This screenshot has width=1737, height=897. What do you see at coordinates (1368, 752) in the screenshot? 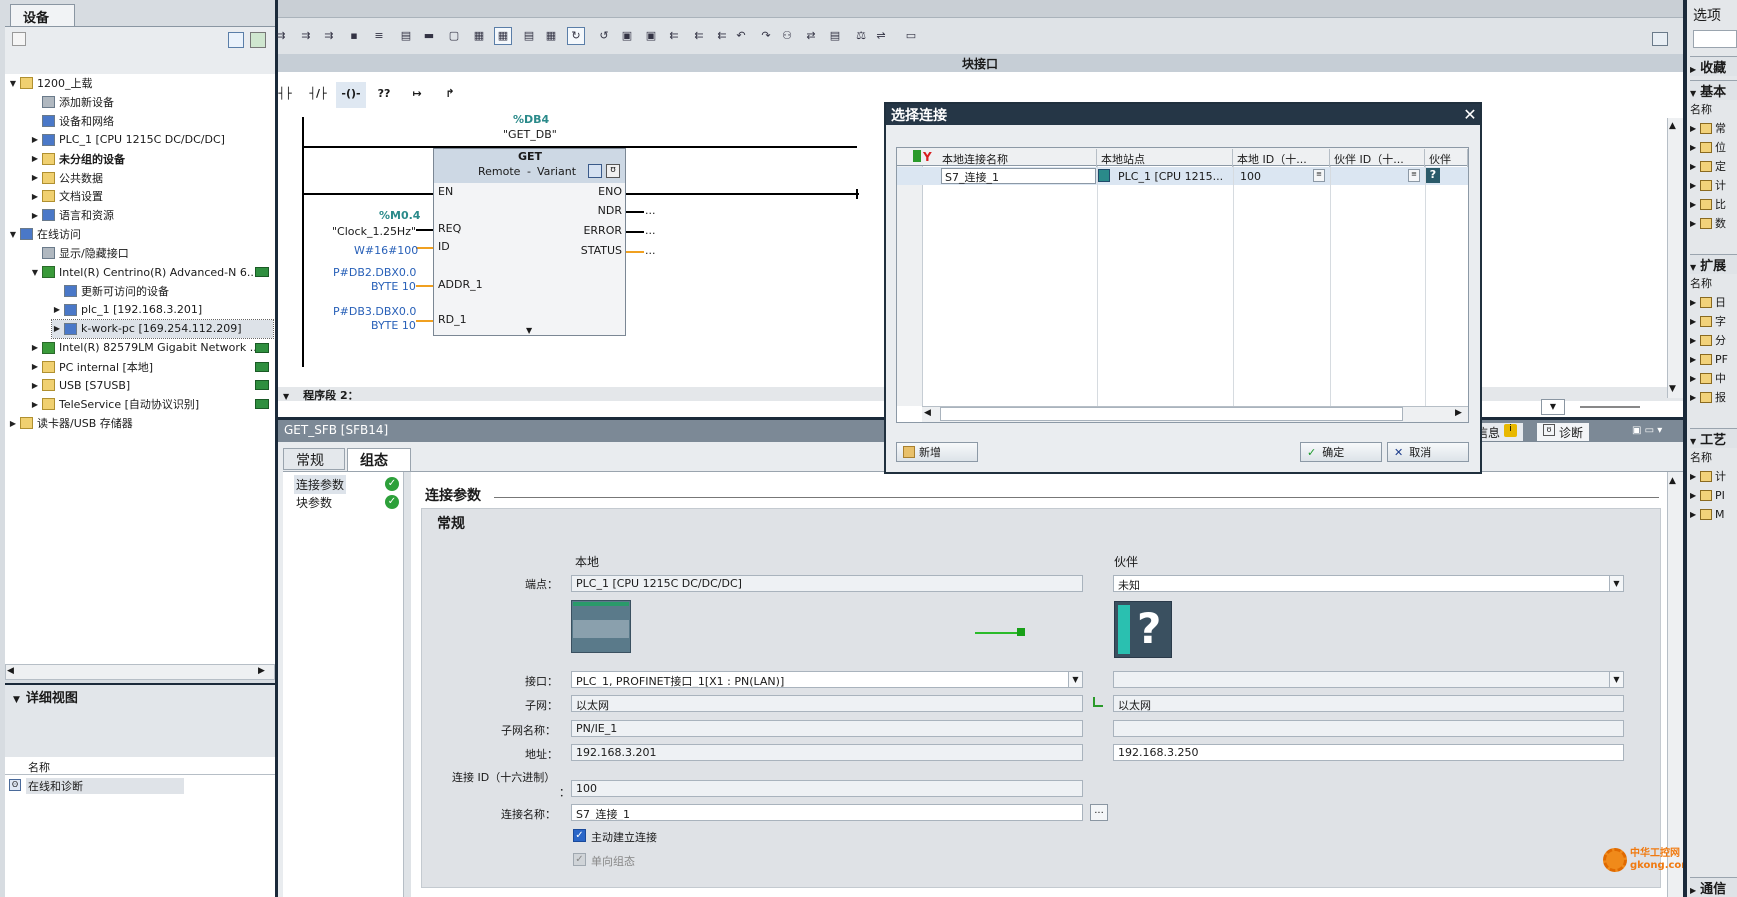
I see `address-partner-field: 192.168.3.250` at bounding box center [1368, 752].